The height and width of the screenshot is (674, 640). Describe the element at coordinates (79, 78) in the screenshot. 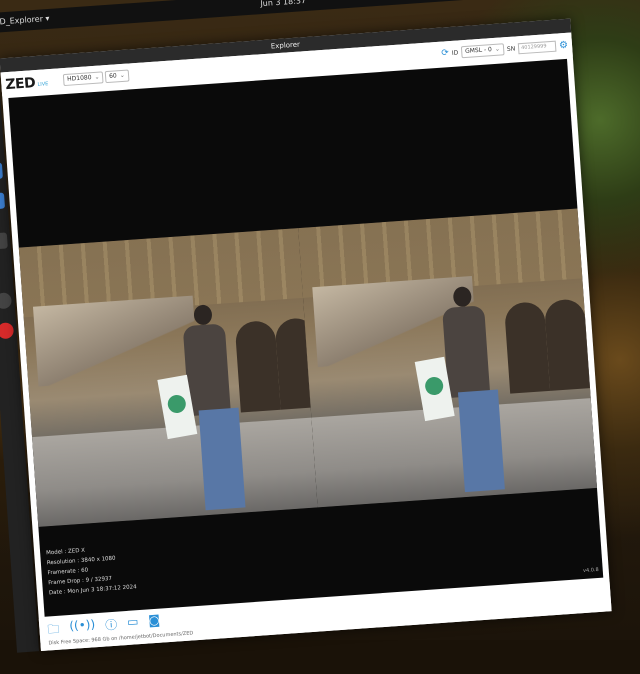

I see `resolution-value: HD1080` at that location.